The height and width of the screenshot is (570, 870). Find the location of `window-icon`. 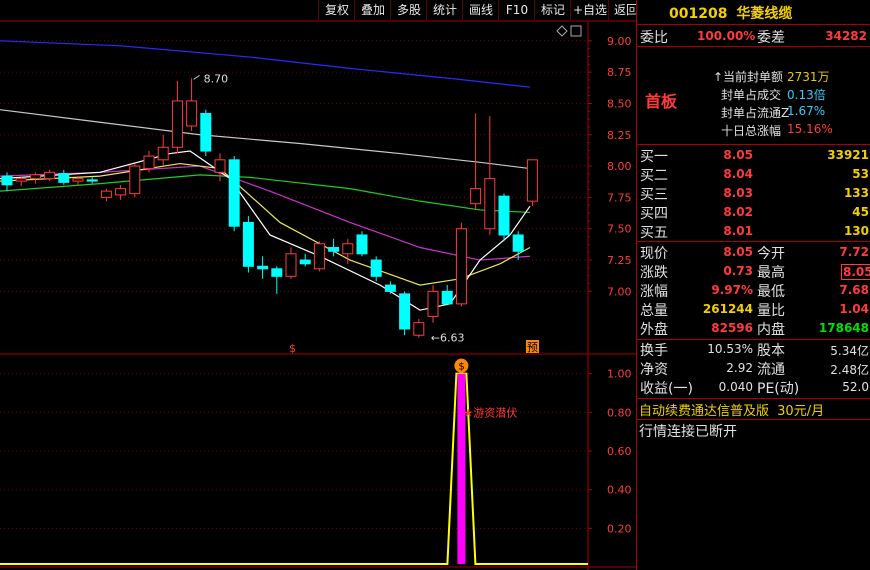

window-icon is located at coordinates (576, 31).